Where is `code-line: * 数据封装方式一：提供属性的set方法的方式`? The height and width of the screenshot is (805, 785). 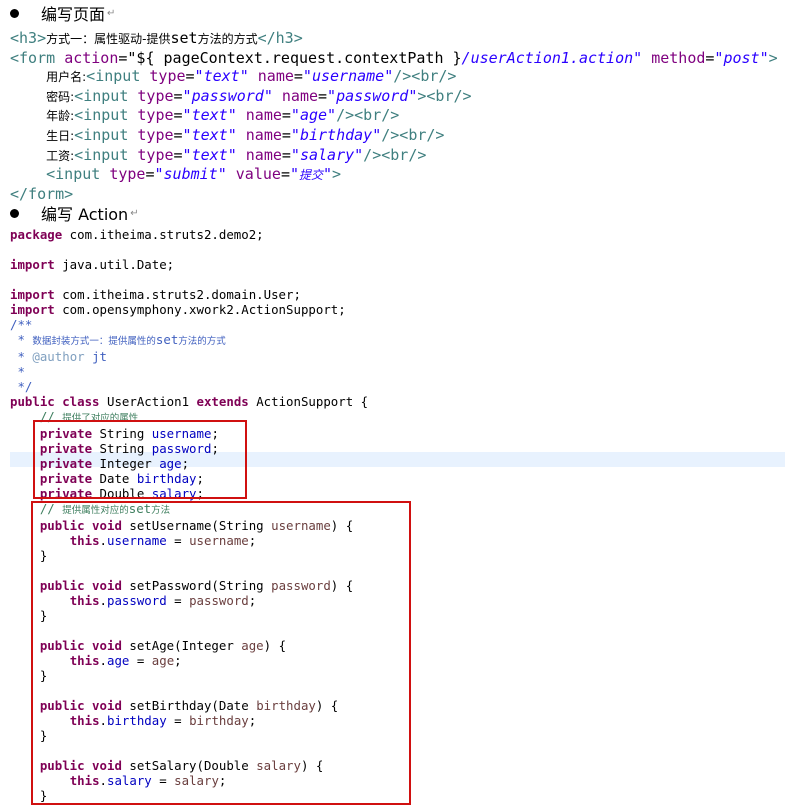
code-line: * 数据封装方式一：提供属性的set方法的方式 is located at coordinates (189, 340).